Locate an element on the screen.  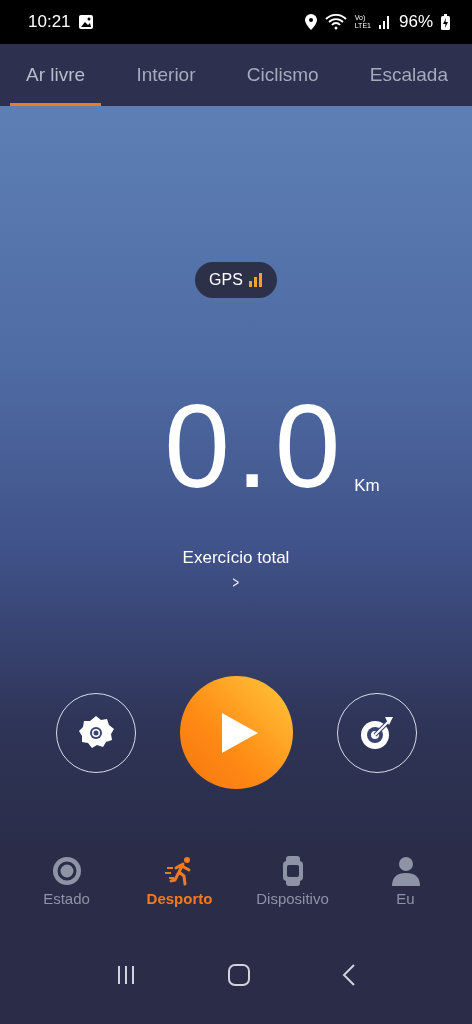
nav-item: Desporto is located at coordinates (179, 898).